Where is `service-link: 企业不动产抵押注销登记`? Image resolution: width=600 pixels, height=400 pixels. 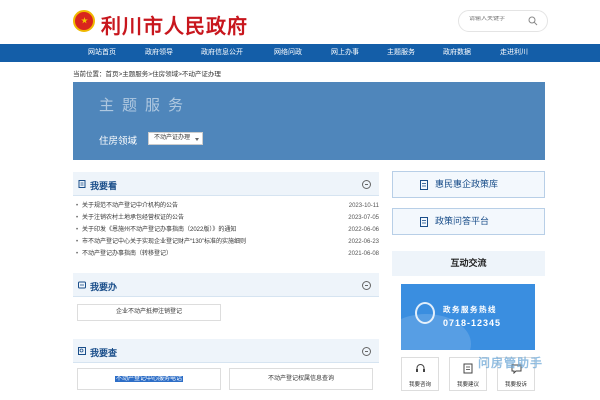 service-link: 企业不动产抵押注销登记 is located at coordinates (149, 312).